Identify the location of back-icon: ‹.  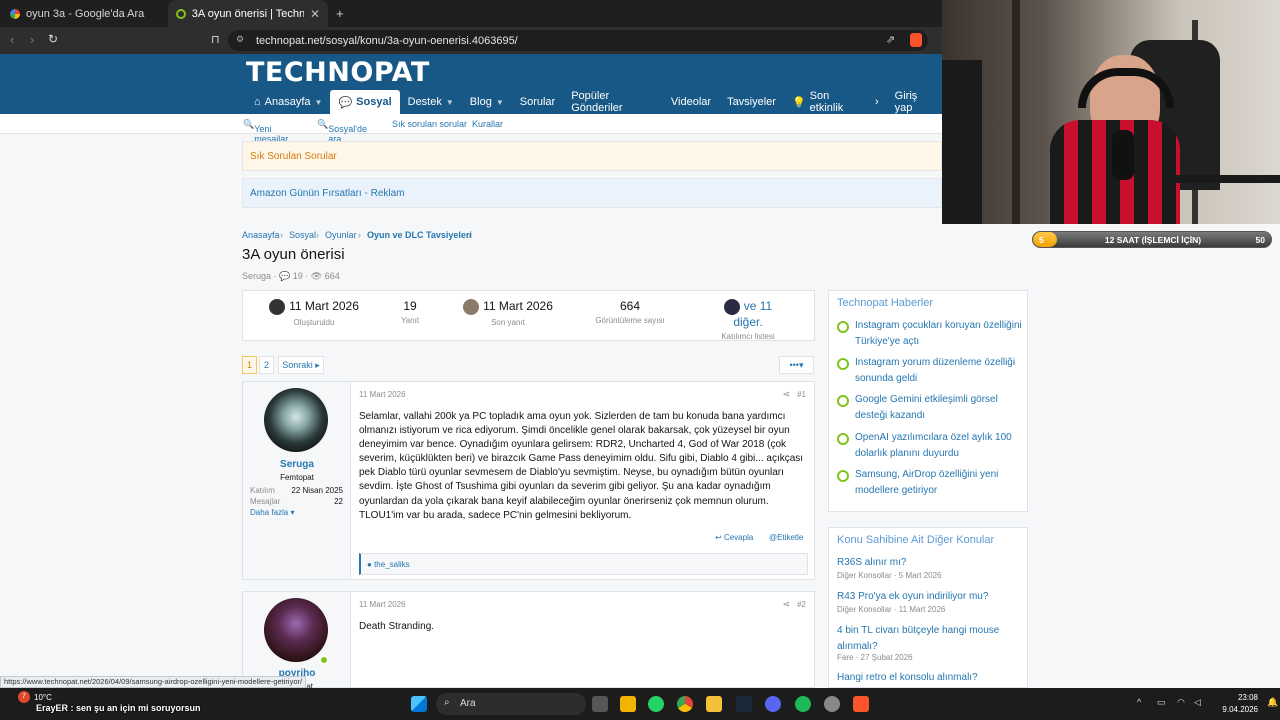
(12, 39).